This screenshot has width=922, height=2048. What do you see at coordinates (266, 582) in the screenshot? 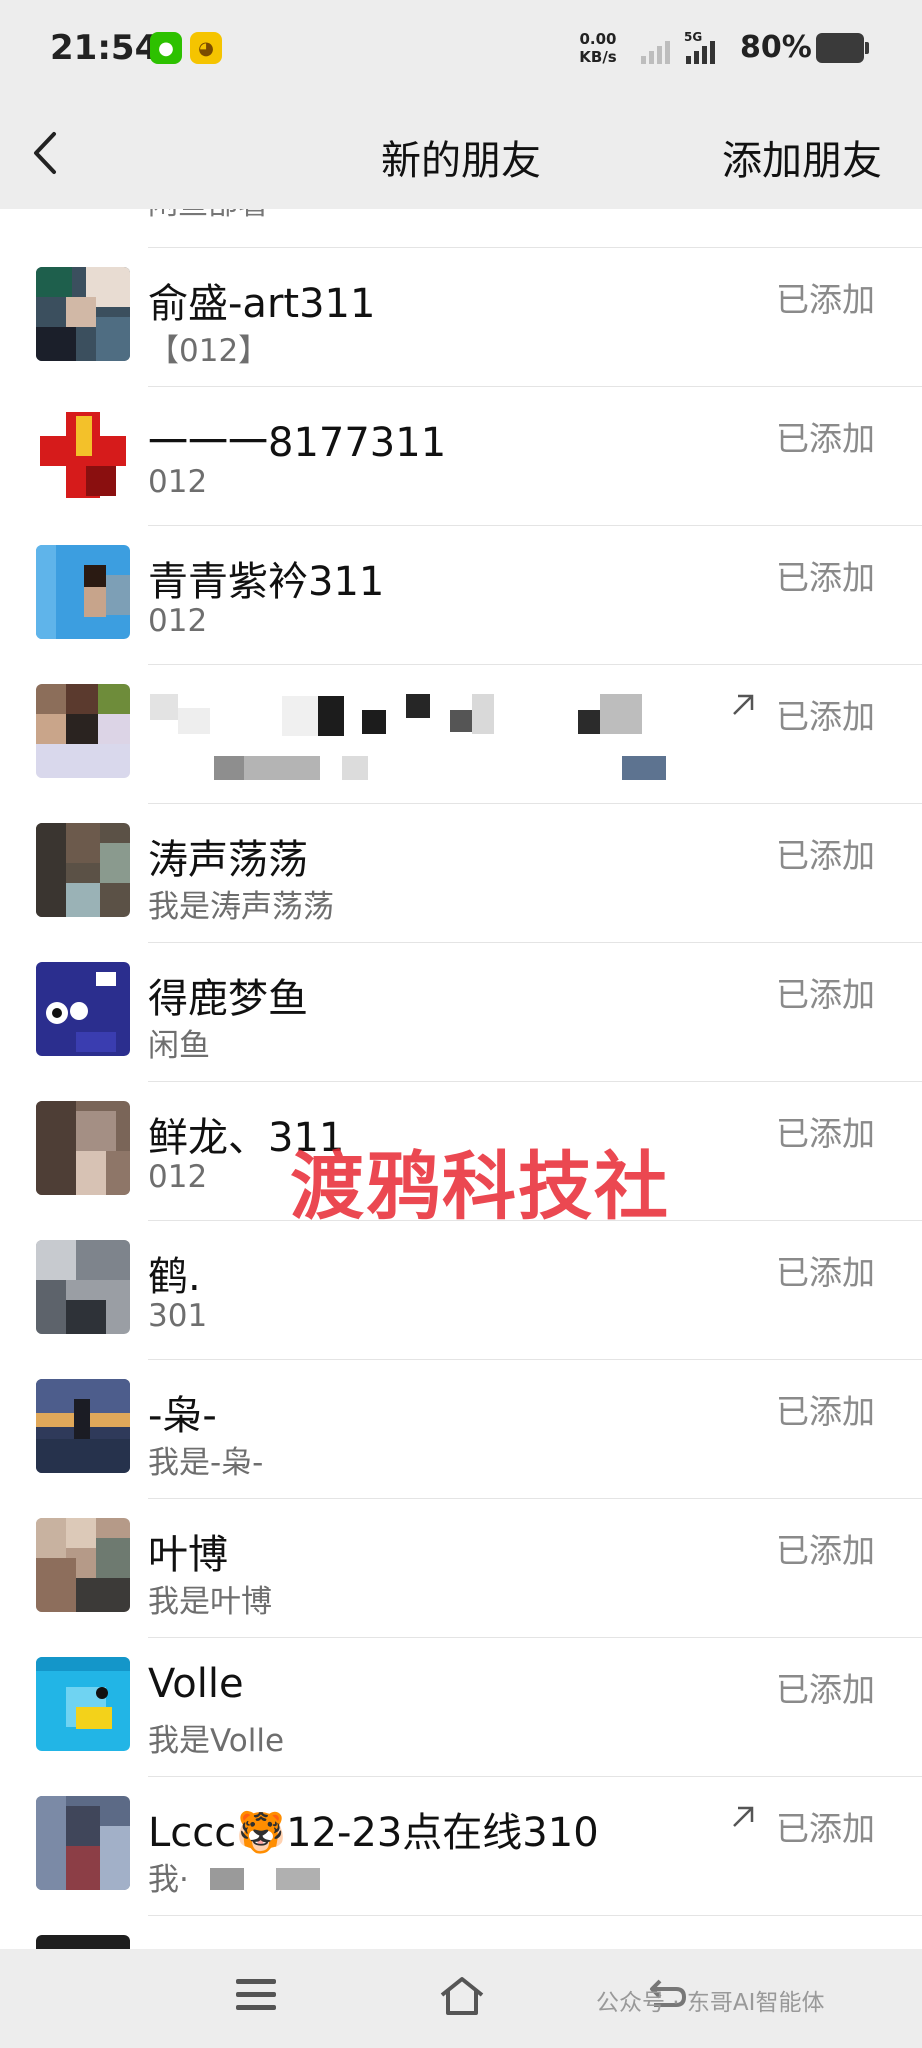
I see `friend-name: 青青紫衿311` at bounding box center [266, 582].